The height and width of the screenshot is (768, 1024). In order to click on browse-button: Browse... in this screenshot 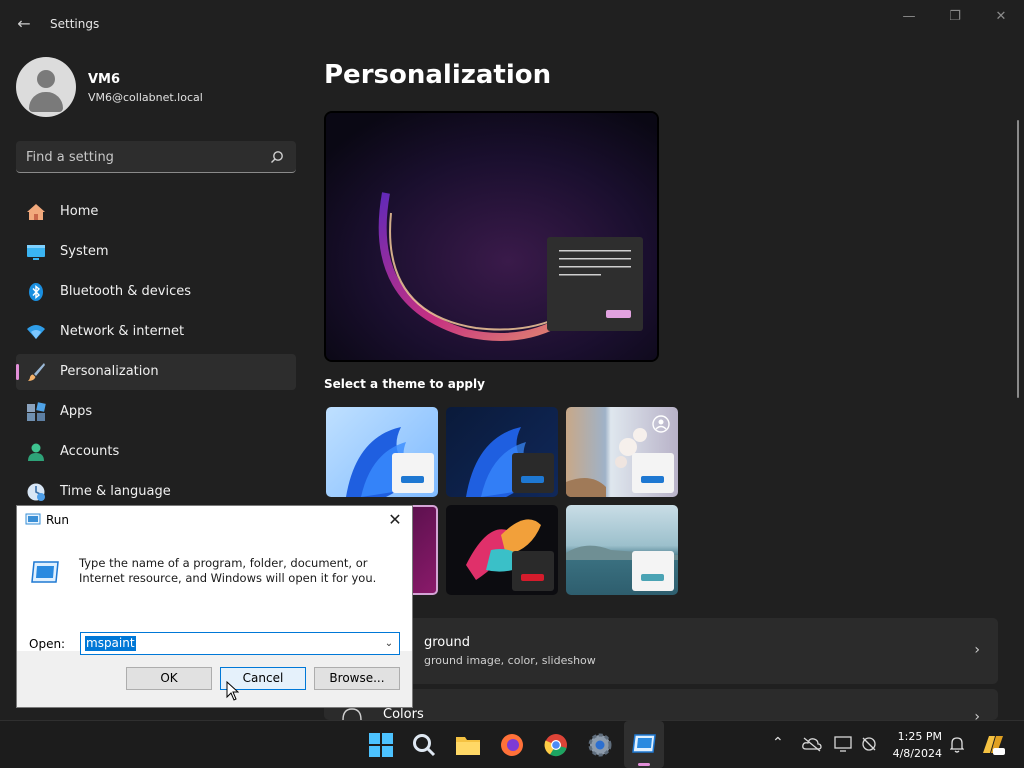, I will do `click(357, 678)`.